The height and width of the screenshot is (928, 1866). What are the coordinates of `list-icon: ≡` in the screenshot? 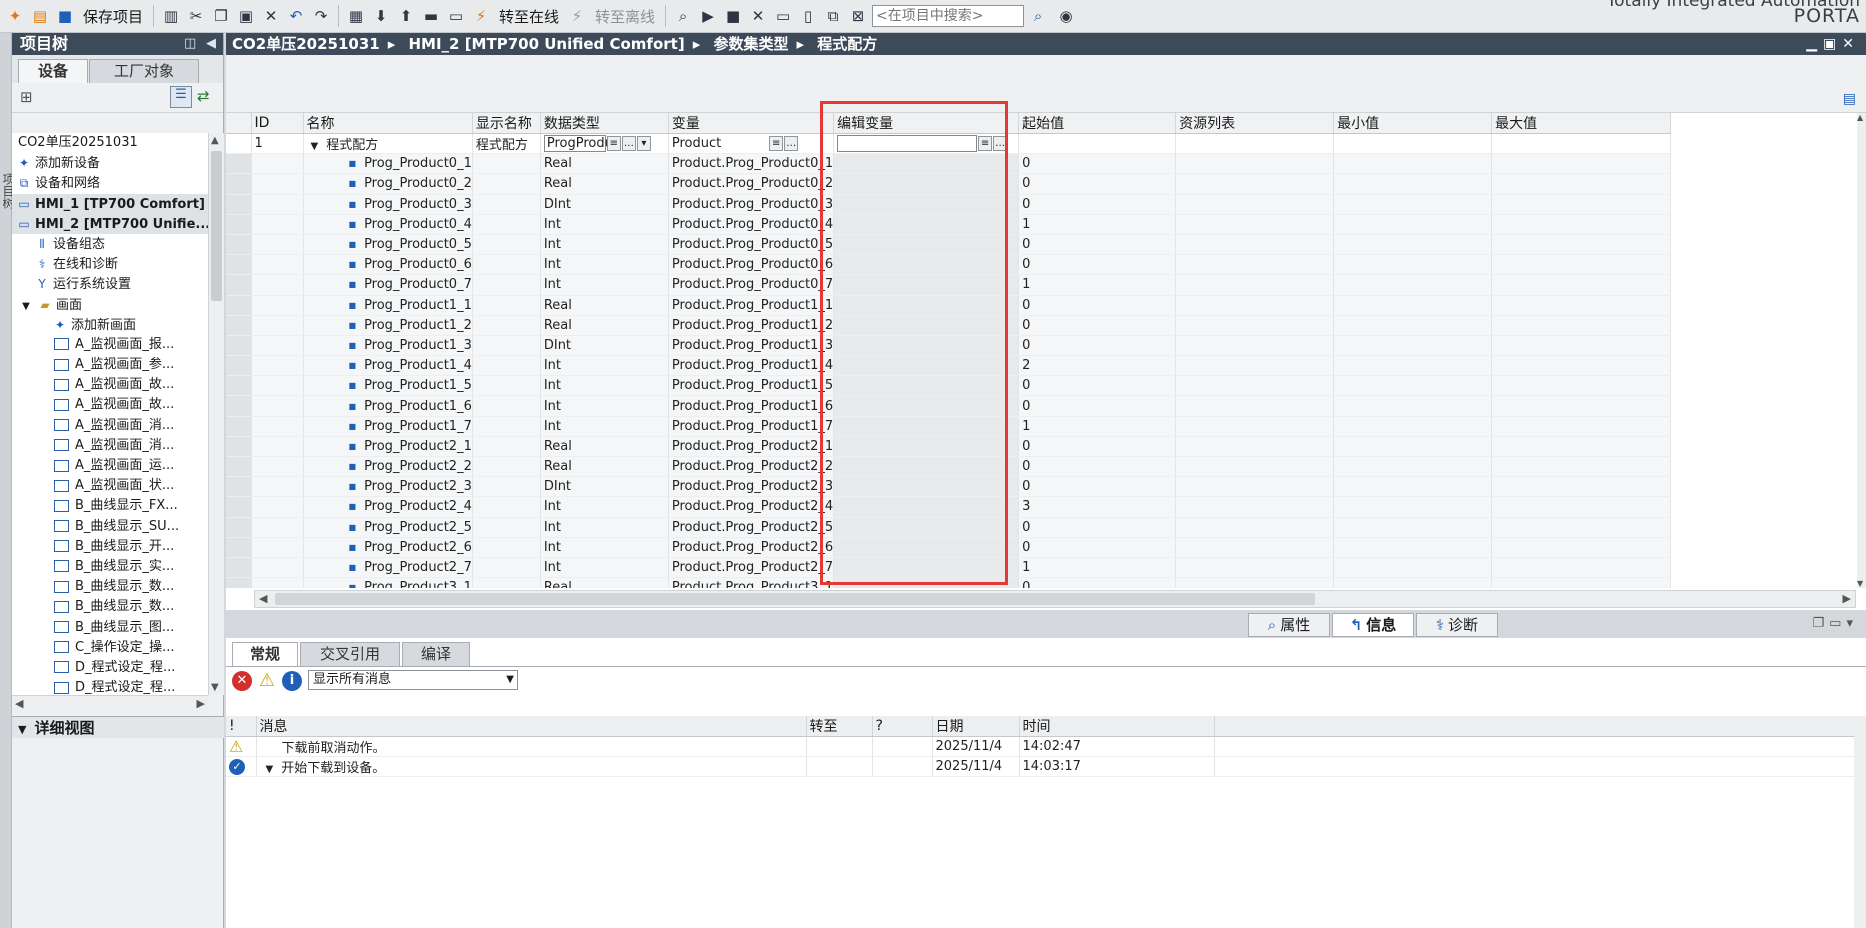 It's located at (776, 144).